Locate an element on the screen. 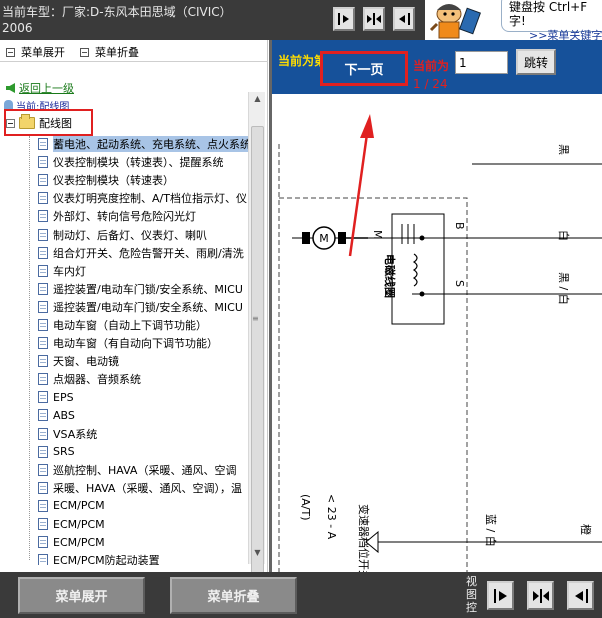 The height and width of the screenshot is (618, 602). solenoid-box is located at coordinates (418, 269).